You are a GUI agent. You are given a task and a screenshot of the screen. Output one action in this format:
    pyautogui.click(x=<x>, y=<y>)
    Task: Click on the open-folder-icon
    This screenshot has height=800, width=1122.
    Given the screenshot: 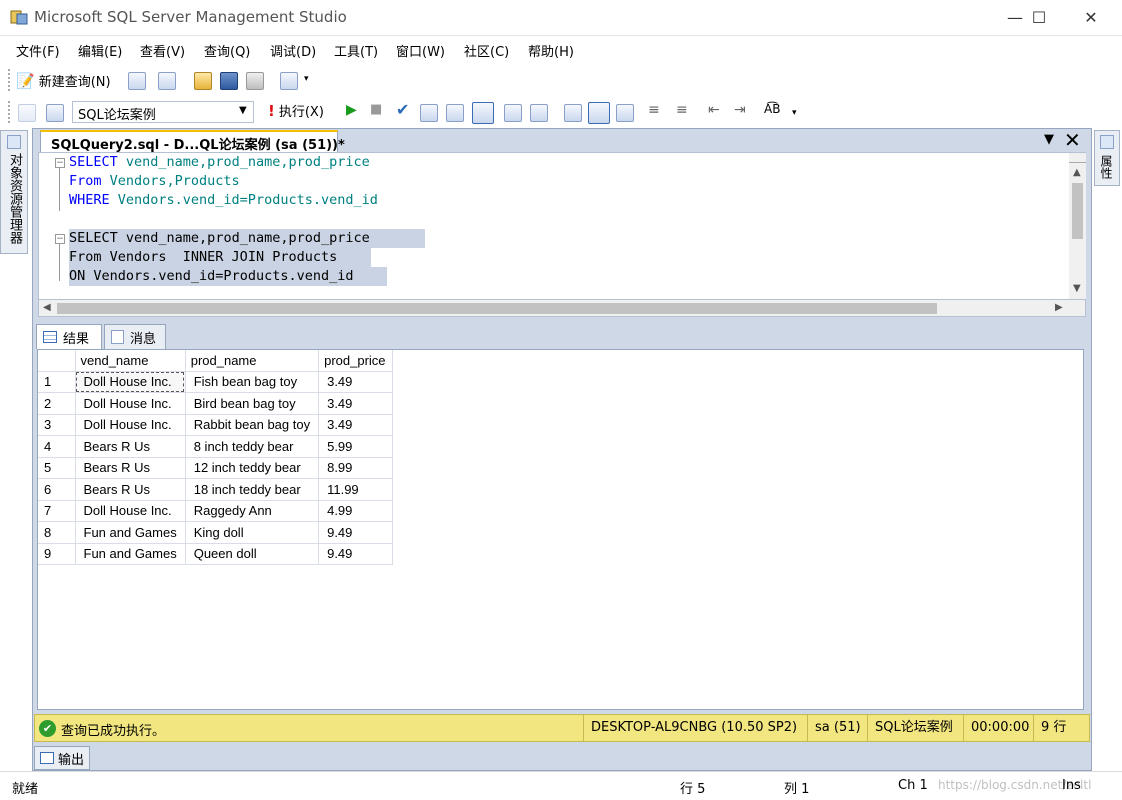 What is the action you would take?
    pyautogui.click(x=203, y=81)
    